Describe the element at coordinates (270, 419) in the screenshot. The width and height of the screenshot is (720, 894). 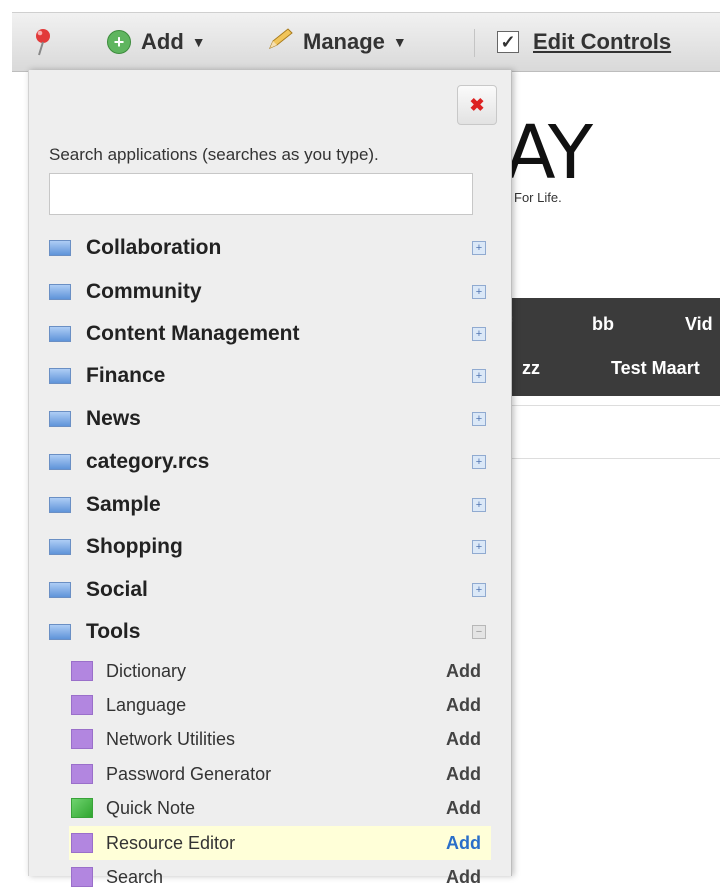
I see `category-row: News +` at that location.